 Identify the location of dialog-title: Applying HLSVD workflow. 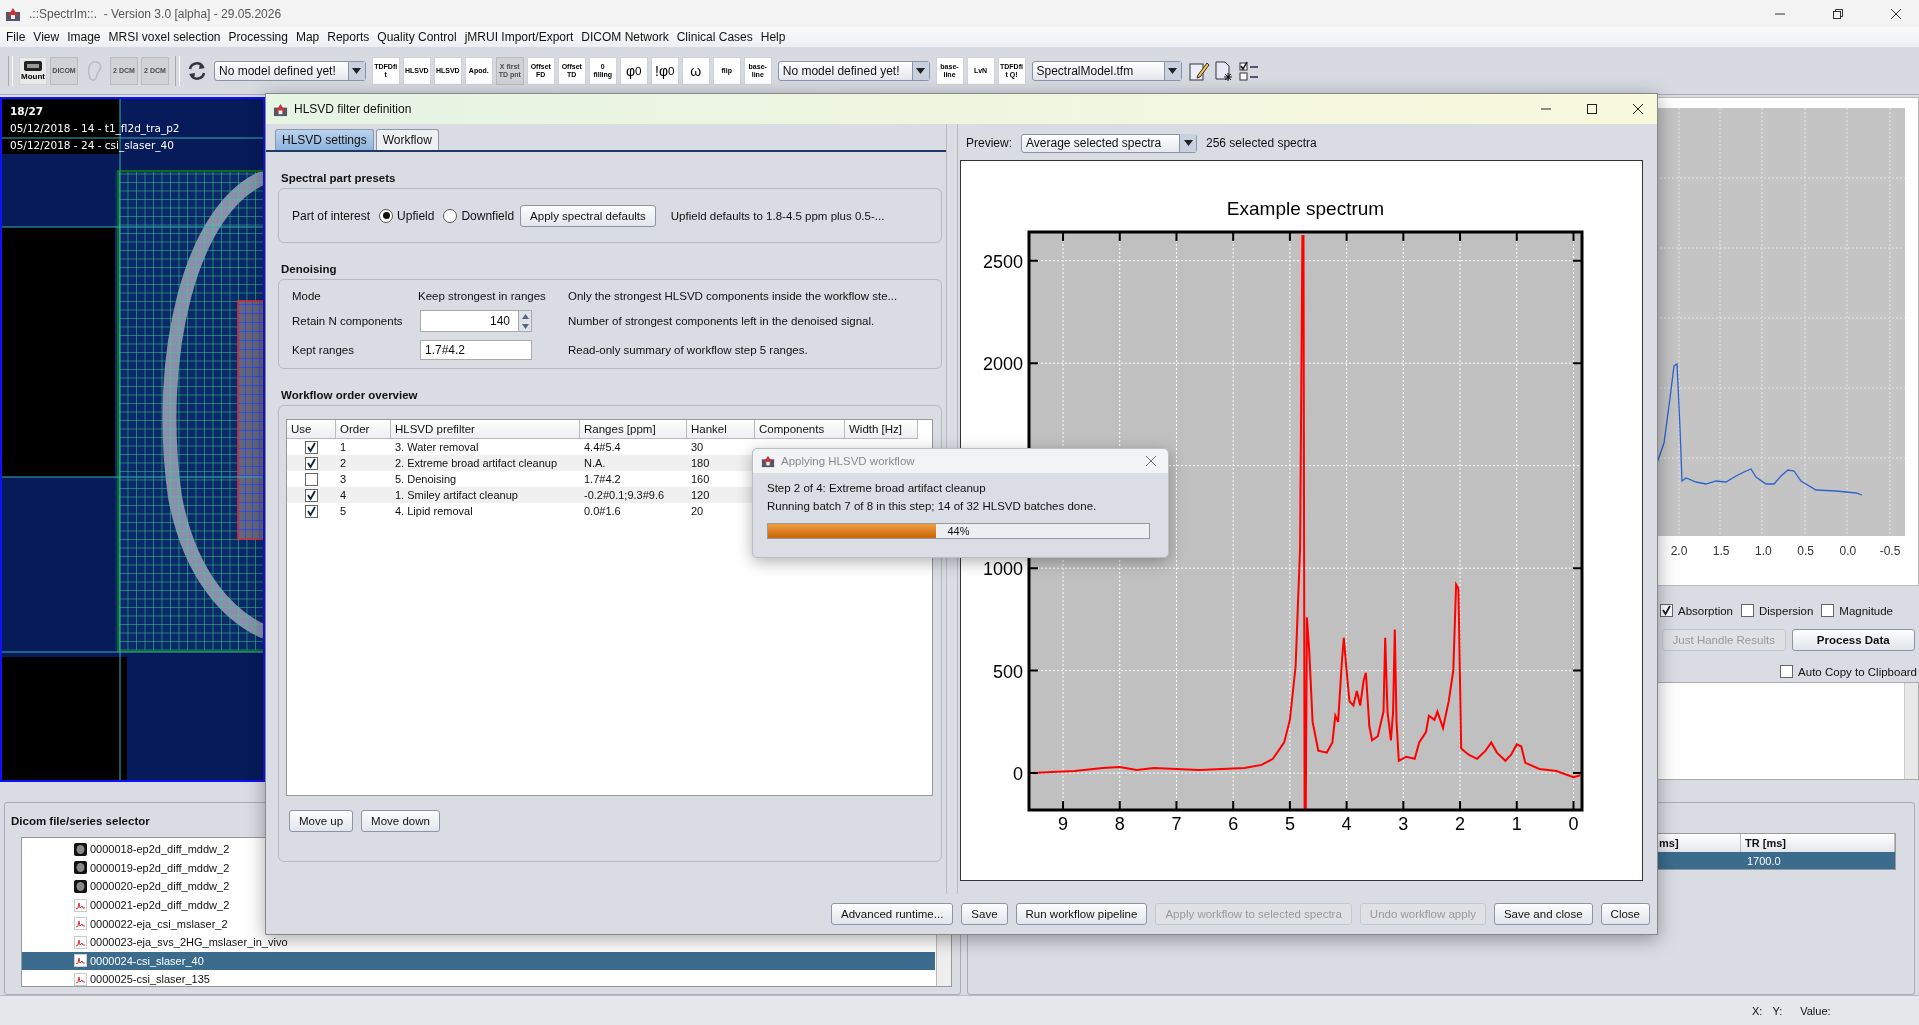
(848, 461).